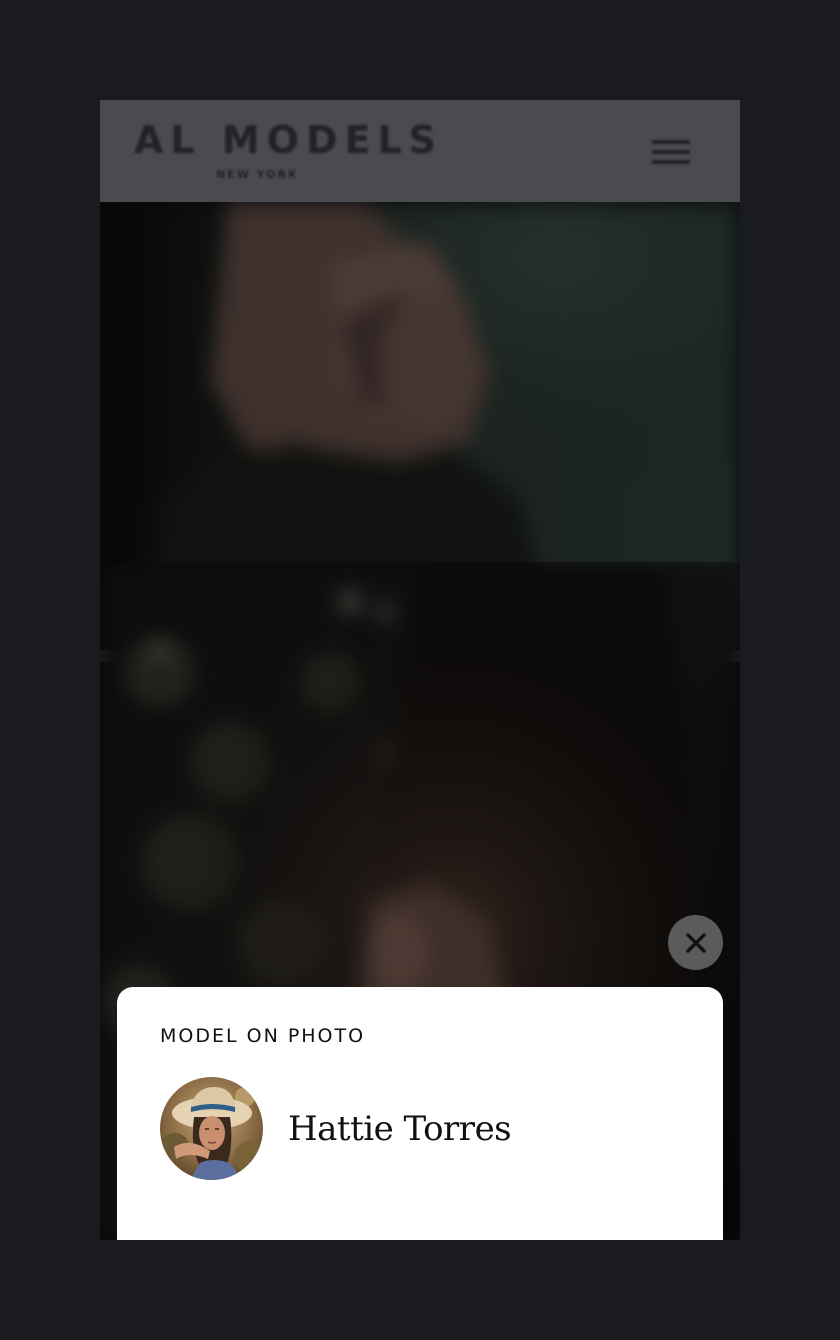  I want to click on model-info-sheet: MODEL ON PHOTO Hattie Torres, so click(420, 1113).